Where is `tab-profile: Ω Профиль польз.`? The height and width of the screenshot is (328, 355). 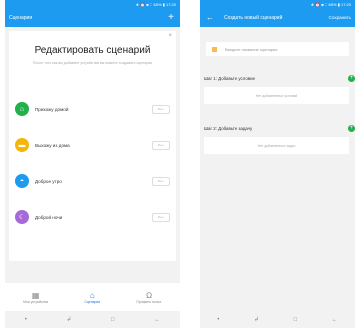 tab-profile: Ω Профиль польз. is located at coordinates (148, 297).